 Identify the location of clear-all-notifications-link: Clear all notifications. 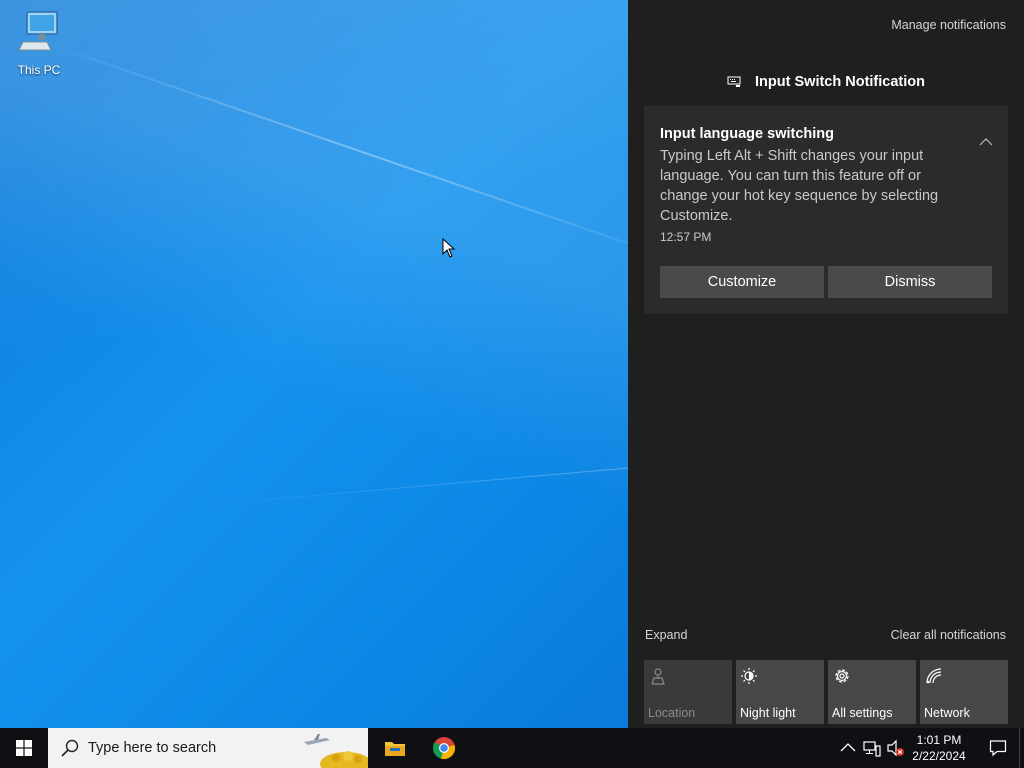
(948, 635).